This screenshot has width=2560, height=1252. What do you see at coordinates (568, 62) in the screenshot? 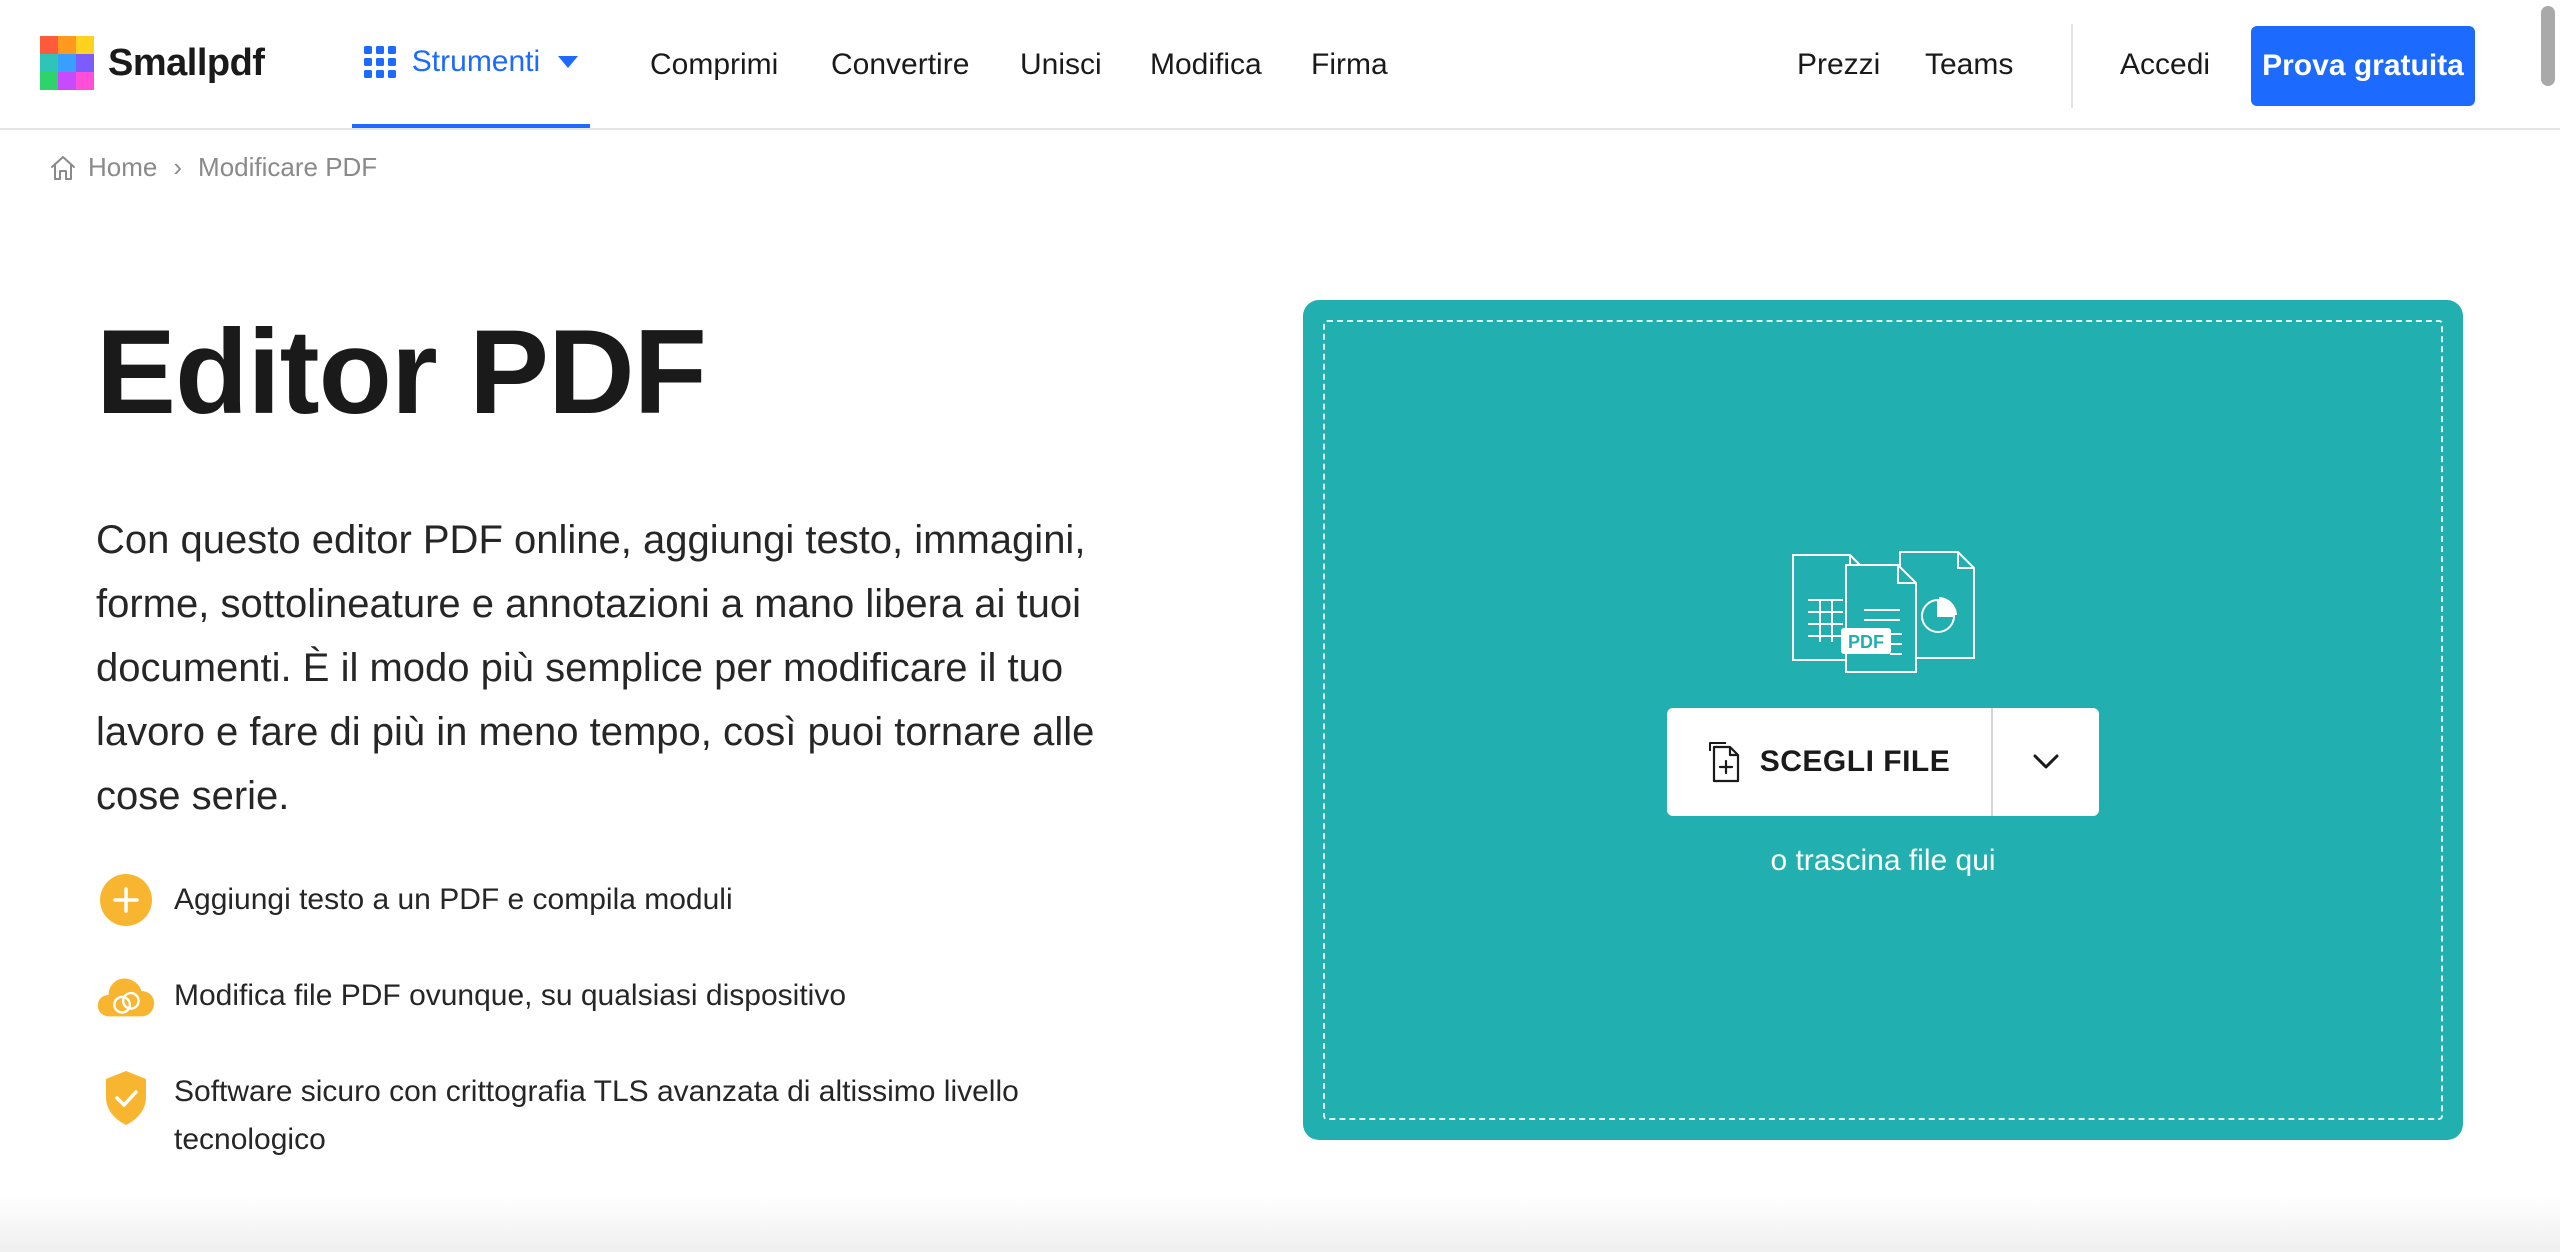
I see `caret-down-icon` at bounding box center [568, 62].